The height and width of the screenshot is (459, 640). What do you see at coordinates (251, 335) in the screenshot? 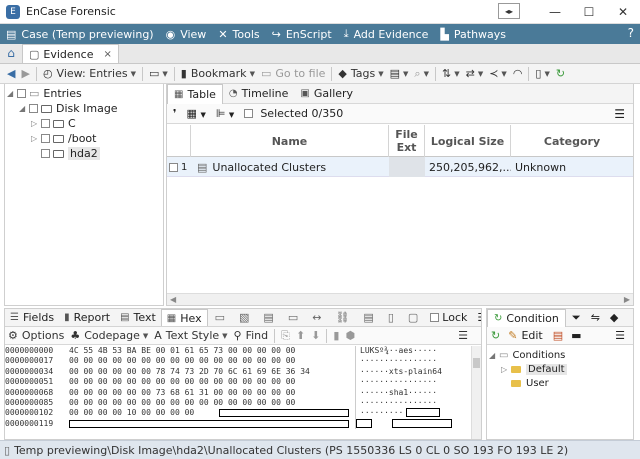
I see `find-button: ⚲ Find` at bounding box center [251, 335].